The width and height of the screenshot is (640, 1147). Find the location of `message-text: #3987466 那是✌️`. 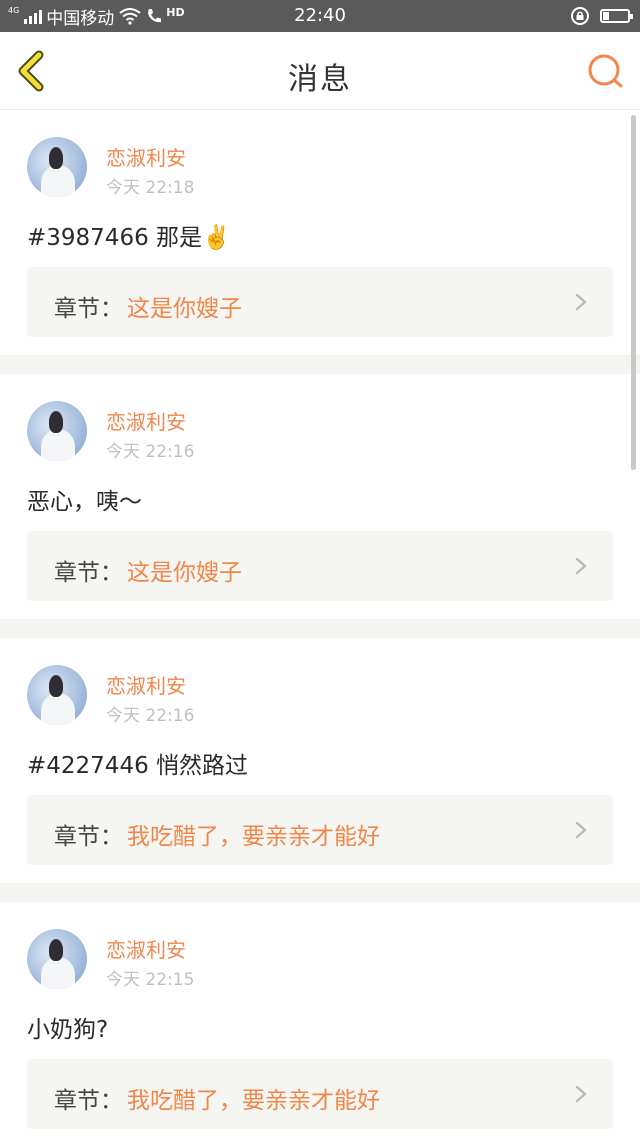

message-text: #3987466 那是✌️ is located at coordinates (129, 238).